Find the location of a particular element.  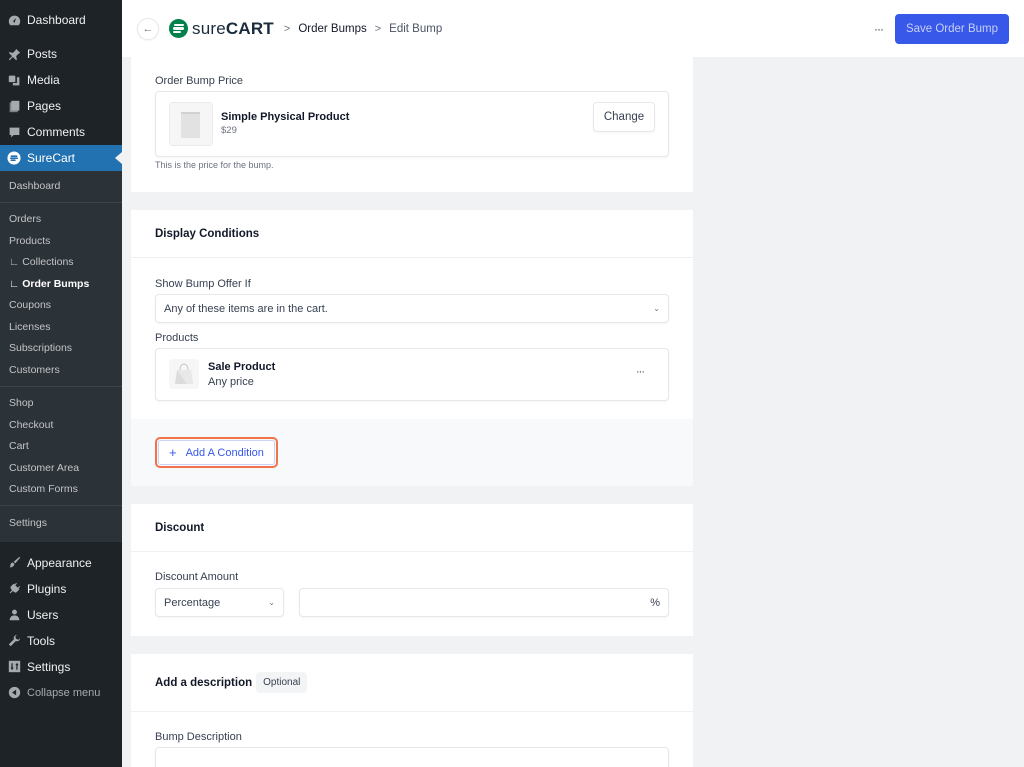

sidebar-item-posts: Posts is located at coordinates (61, 54).